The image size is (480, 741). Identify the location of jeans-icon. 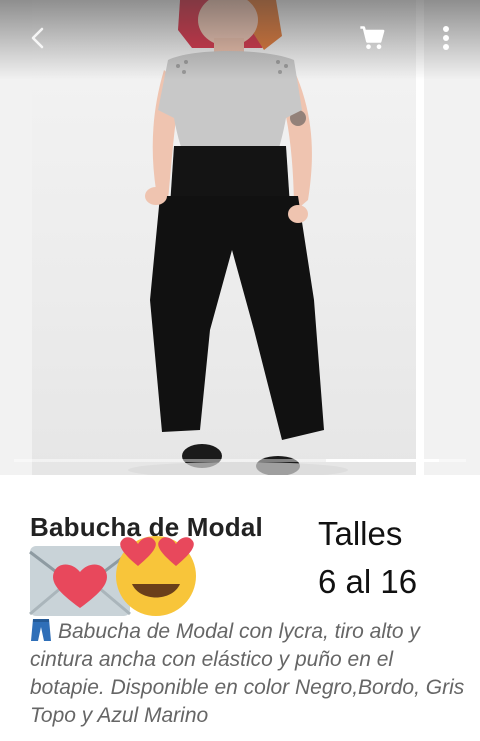
(41, 630).